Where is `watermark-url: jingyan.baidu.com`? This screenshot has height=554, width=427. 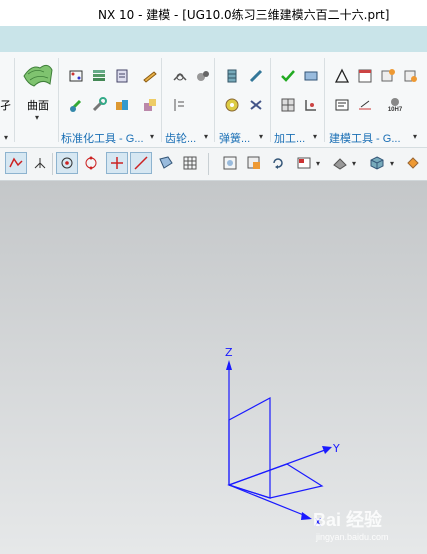 watermark-url: jingyan.baidu.com is located at coordinates (352, 537).